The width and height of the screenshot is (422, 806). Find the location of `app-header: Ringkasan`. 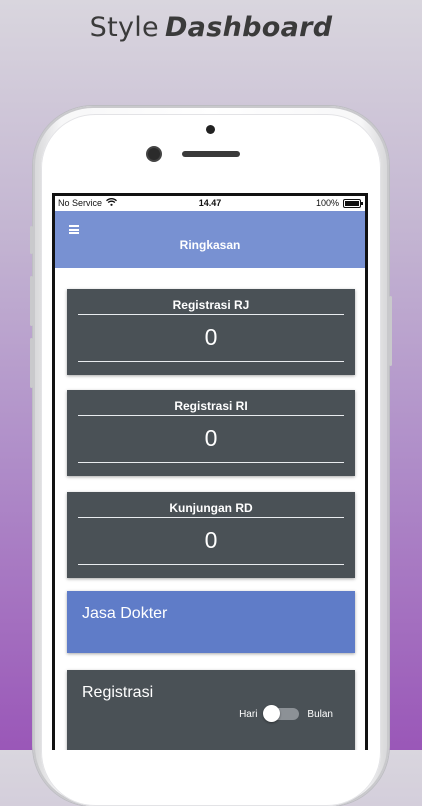

app-header: Ringkasan is located at coordinates (210, 239).